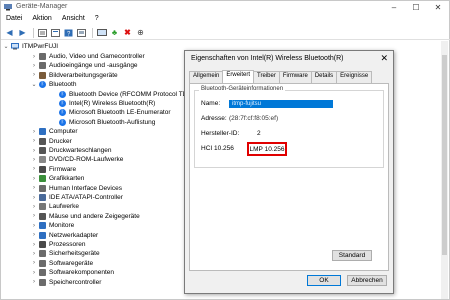 The image size is (450, 300). What do you see at coordinates (42, 56) in the screenshot?
I see `speaker-icon` at bounding box center [42, 56].